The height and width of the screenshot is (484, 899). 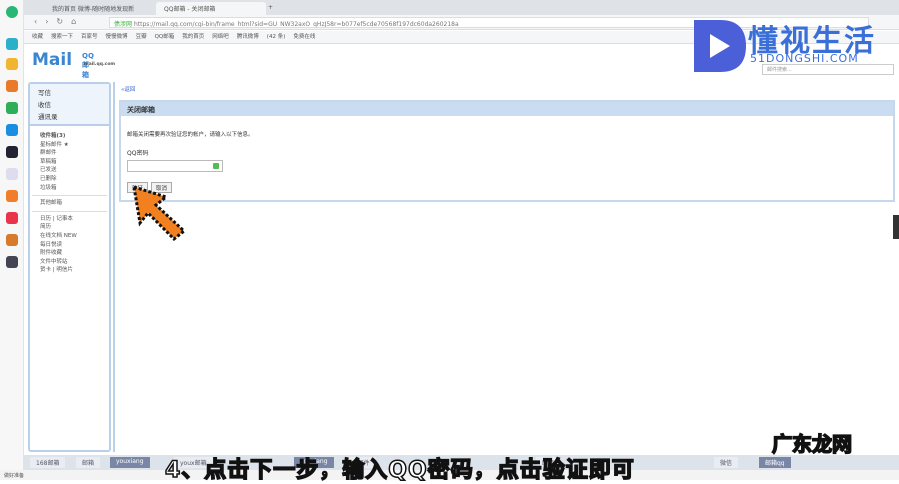 What do you see at coordinates (461, 37) in the screenshot?
I see `bookmarks-bar: 收藏 搜索一下 百家号 慢慢微博 豆瓣 QQ邮箱 我的首页 网络吧 腾讯微博 (42 条) 免费在线` at bounding box center [461, 37].